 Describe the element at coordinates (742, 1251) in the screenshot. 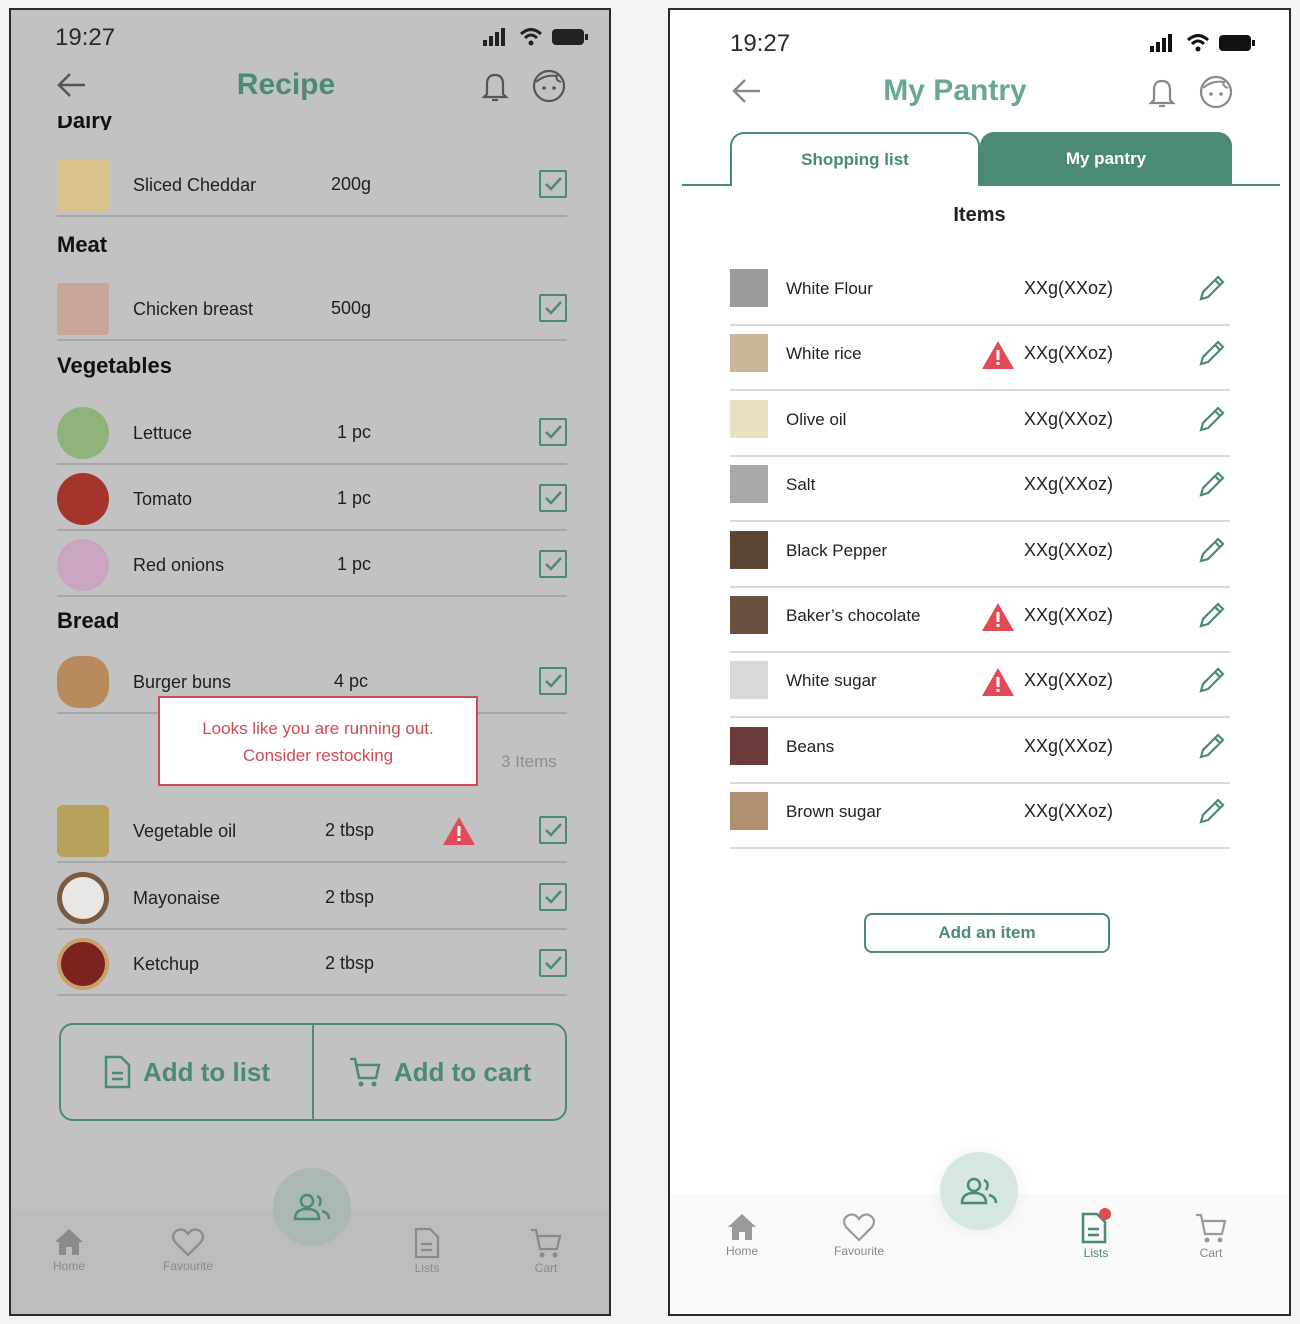

I see `nav-home-label: Home` at that location.